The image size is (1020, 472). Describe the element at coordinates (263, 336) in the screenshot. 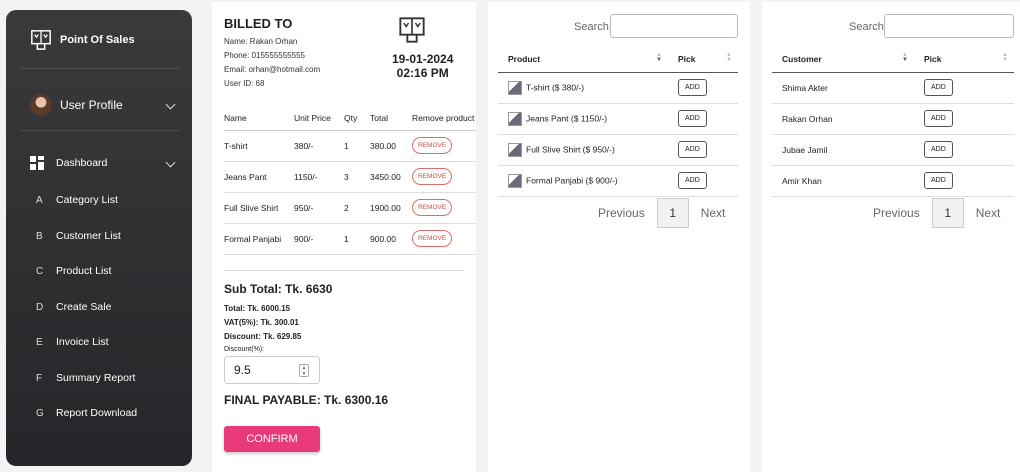

I see `discount-line: Discount: Tk. 629.85` at that location.